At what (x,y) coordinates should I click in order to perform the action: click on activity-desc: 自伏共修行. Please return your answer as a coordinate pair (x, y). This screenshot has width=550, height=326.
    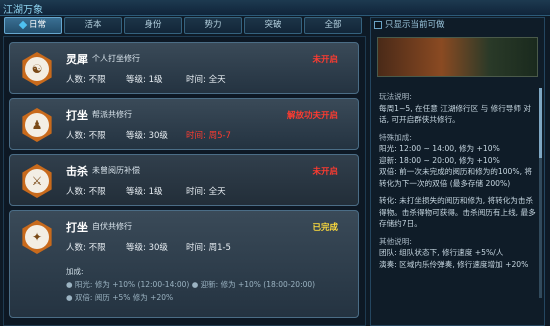
    Looking at the image, I should click on (112, 226).